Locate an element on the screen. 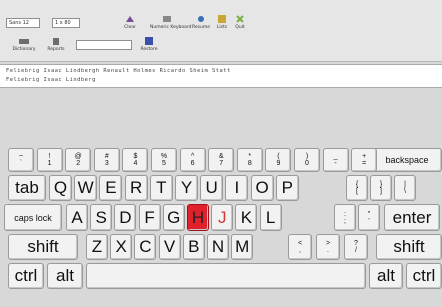 The image size is (442, 307). key-shift-right: shift is located at coordinates (409, 247).